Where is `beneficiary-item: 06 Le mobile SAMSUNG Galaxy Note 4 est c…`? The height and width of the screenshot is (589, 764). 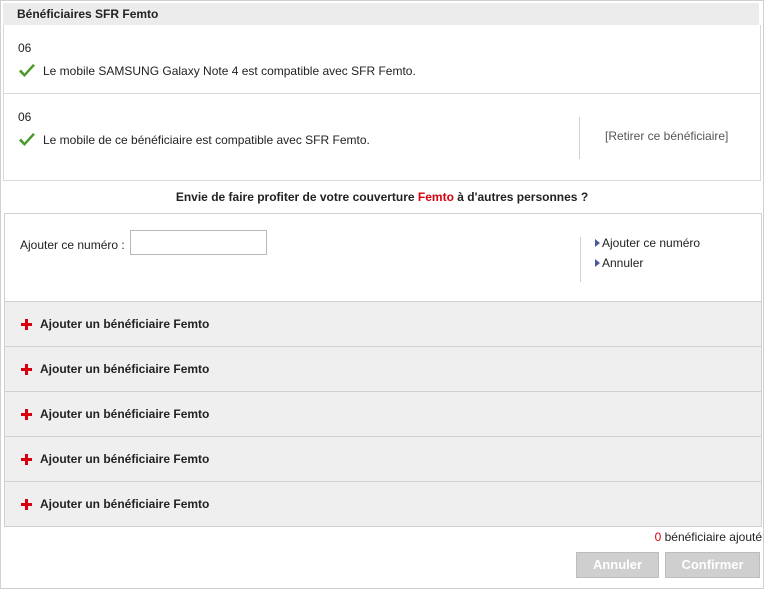
beneficiary-item: 06 Le mobile SAMSUNG Galaxy Note 4 est c… is located at coordinates (382, 59).